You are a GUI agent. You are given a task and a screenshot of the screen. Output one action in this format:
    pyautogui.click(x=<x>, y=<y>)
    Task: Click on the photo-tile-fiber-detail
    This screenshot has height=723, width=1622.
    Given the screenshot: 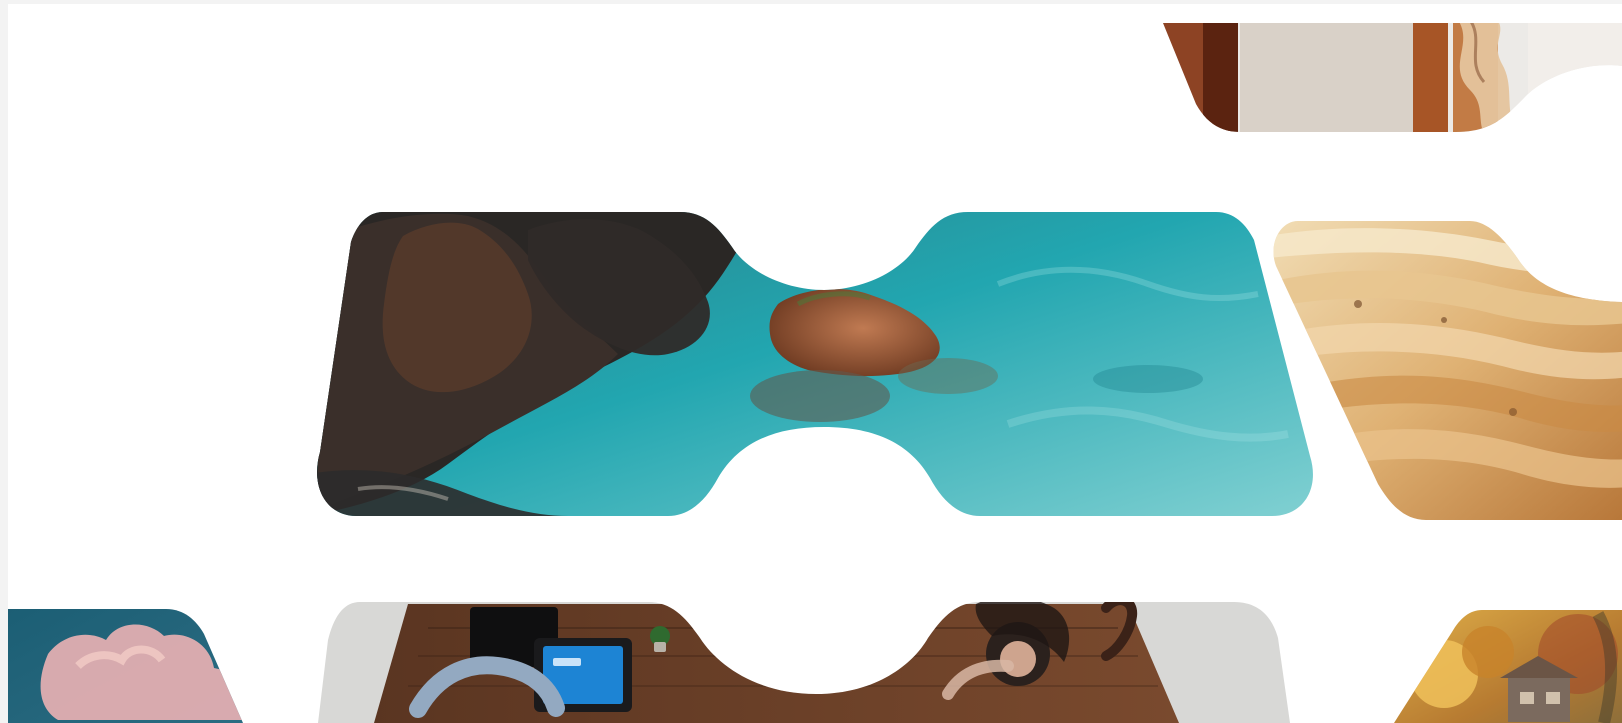 What is the action you would take?
    pyautogui.click(x=1390, y=78)
    